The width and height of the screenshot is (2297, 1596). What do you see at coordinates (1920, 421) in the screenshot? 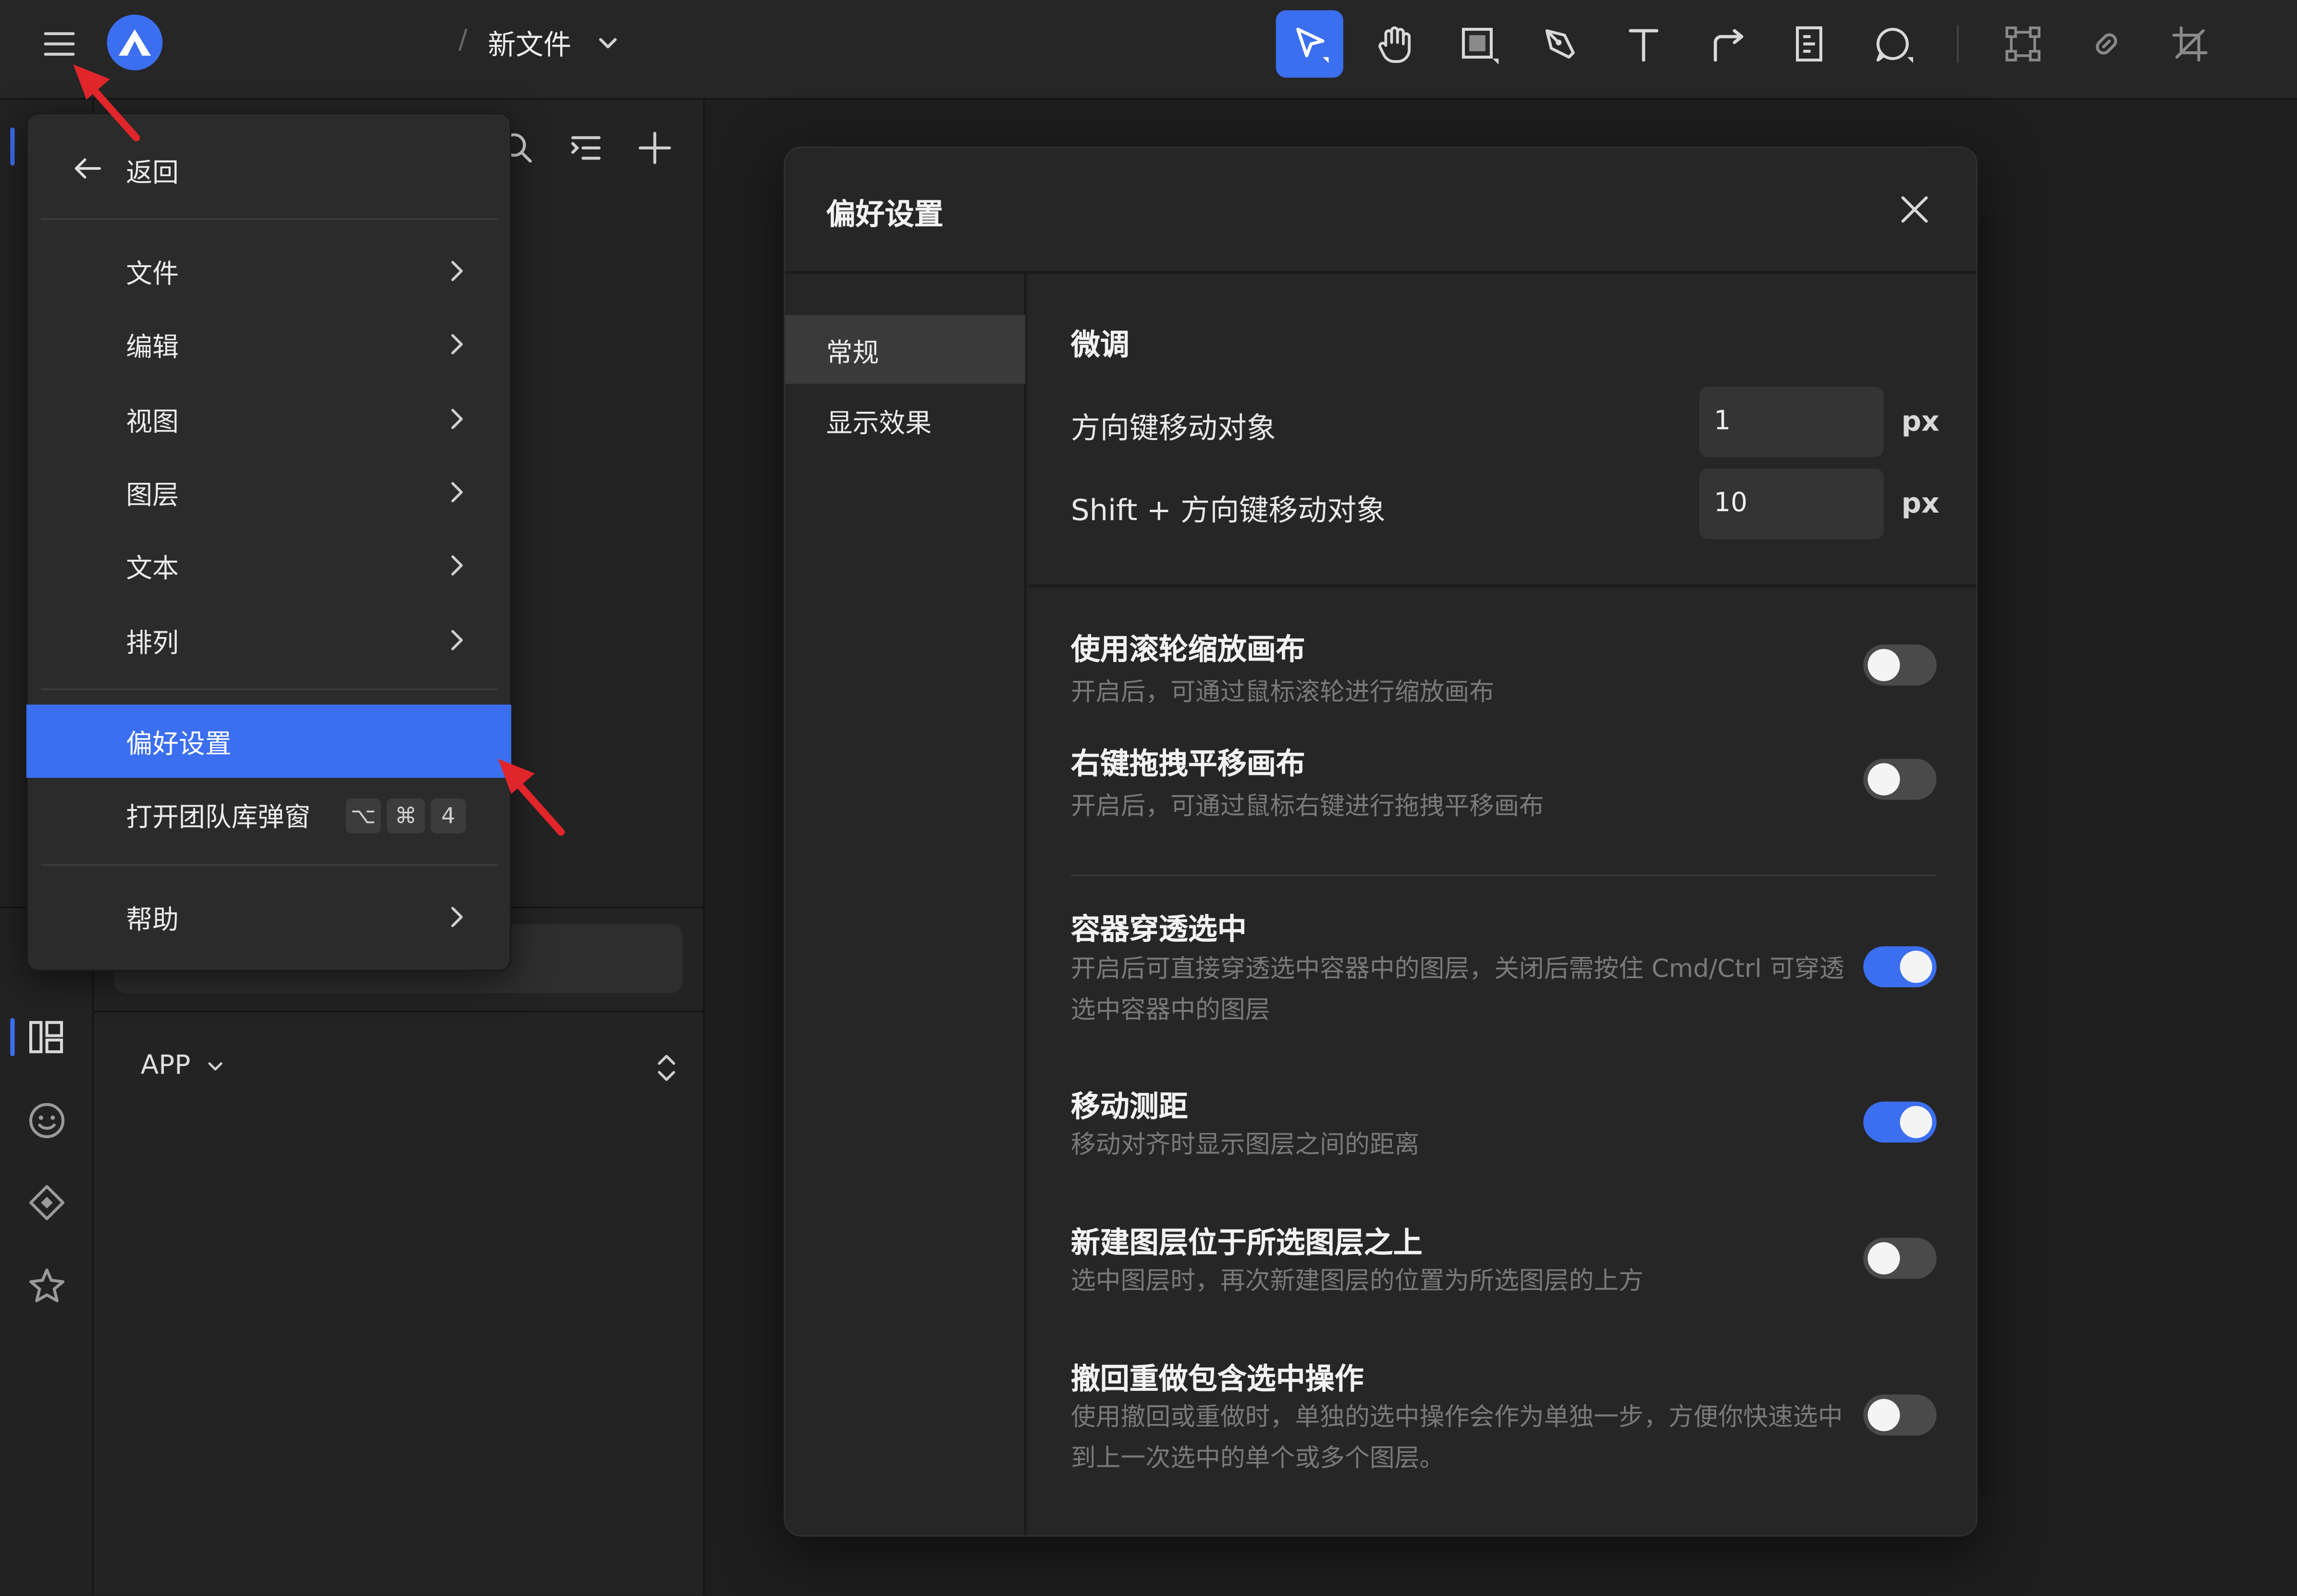
I see `nudge-unit: px` at bounding box center [1920, 421].